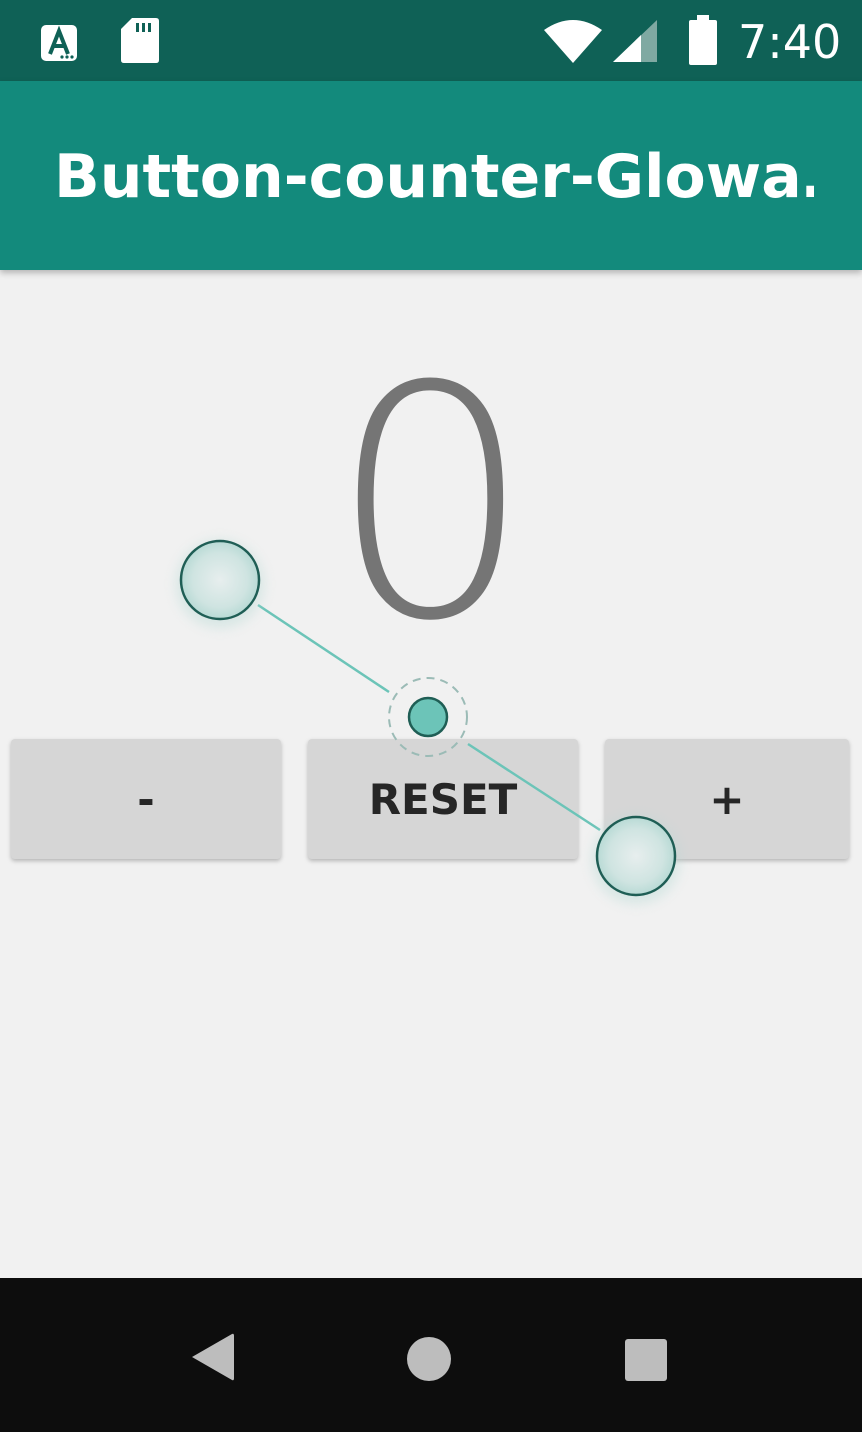  Describe the element at coordinates (429, 1359) in the screenshot. I see `home-icon` at that location.